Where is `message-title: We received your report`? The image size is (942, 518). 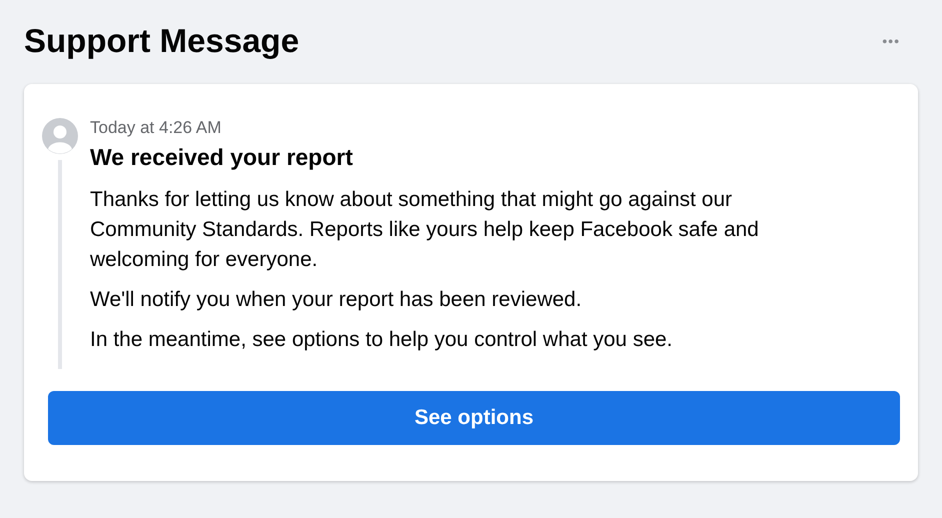 message-title: We received your report is located at coordinates (222, 157).